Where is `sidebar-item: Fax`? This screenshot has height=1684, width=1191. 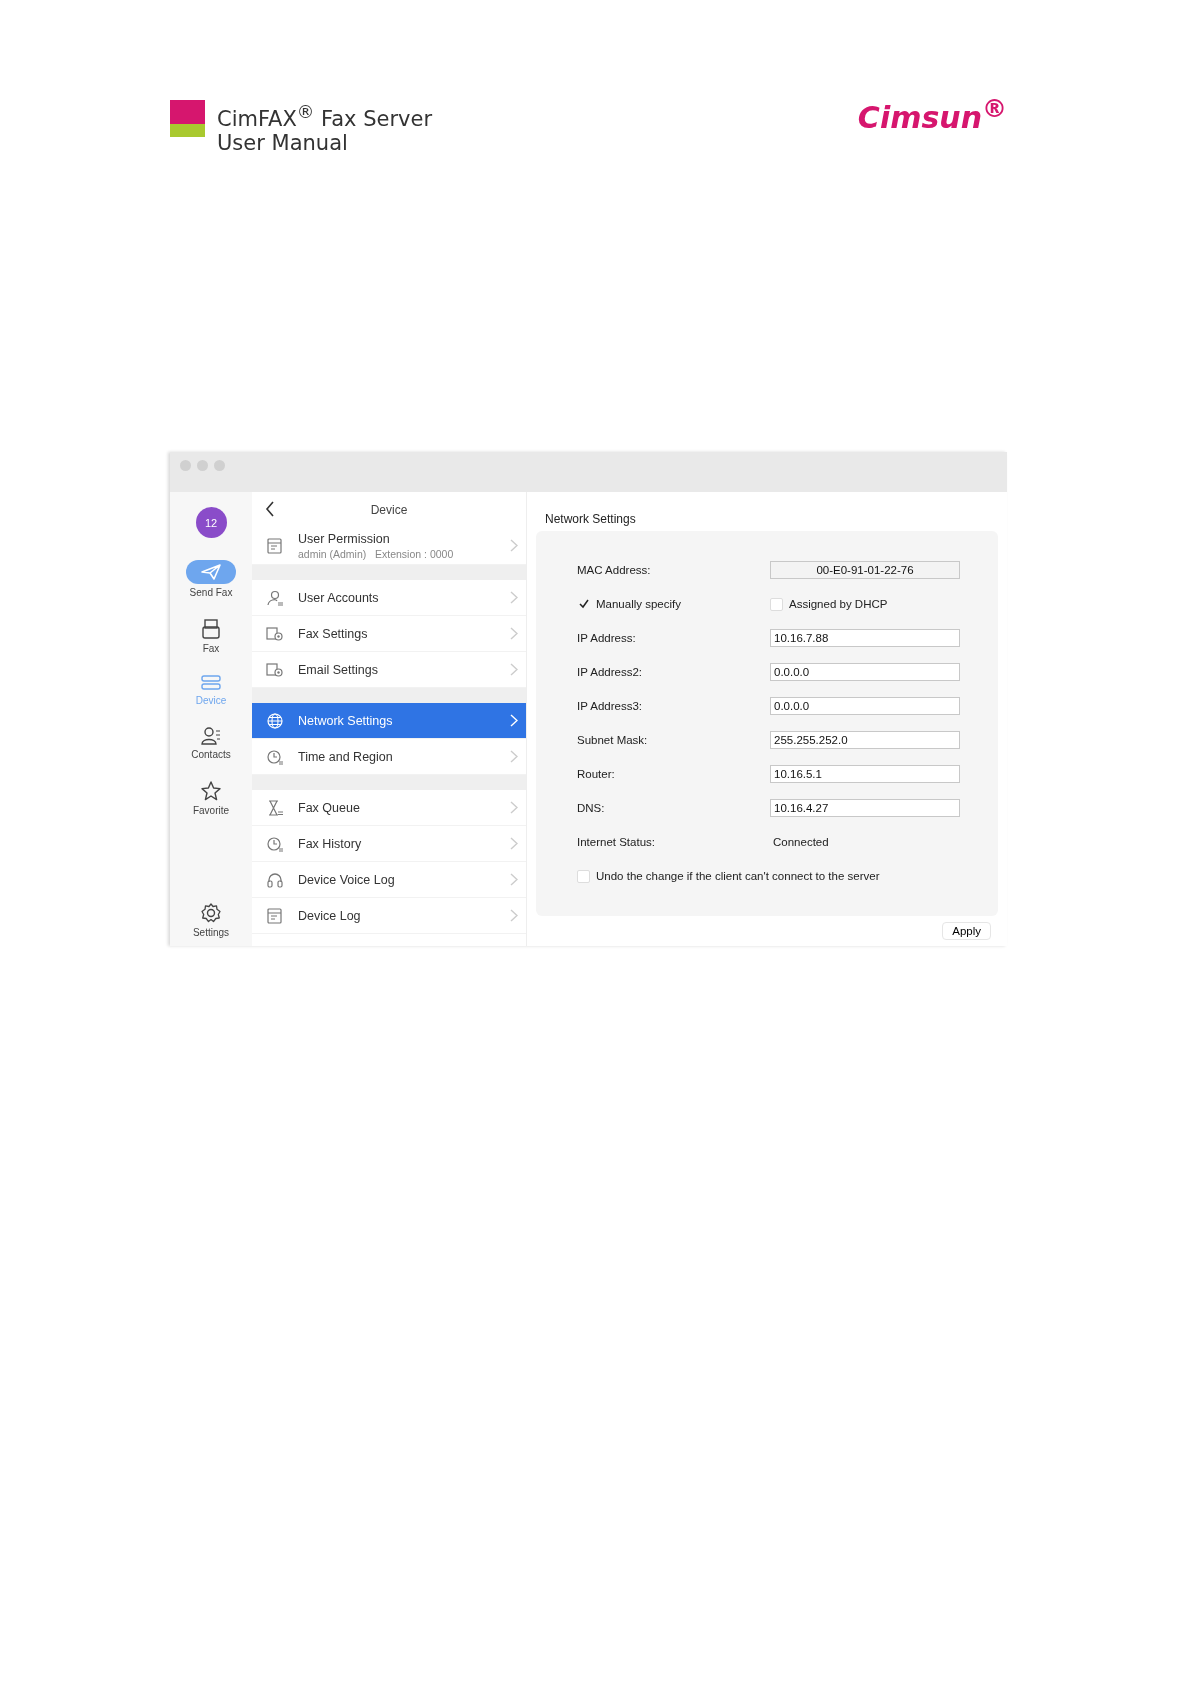 sidebar-item: Fax is located at coordinates (211, 636).